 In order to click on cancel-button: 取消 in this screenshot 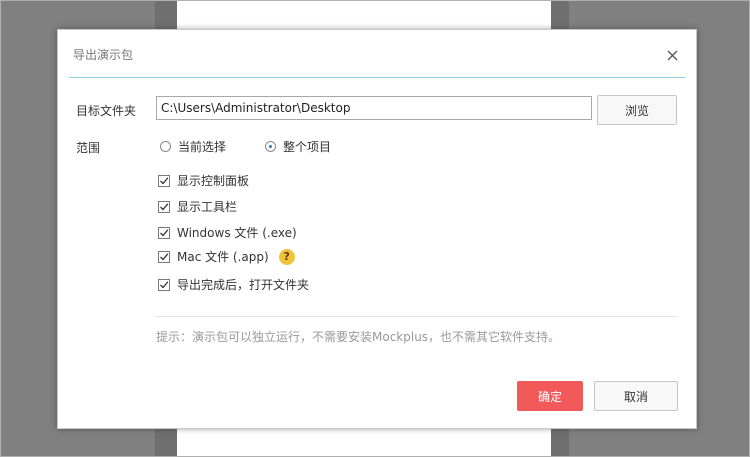, I will do `click(636, 396)`.